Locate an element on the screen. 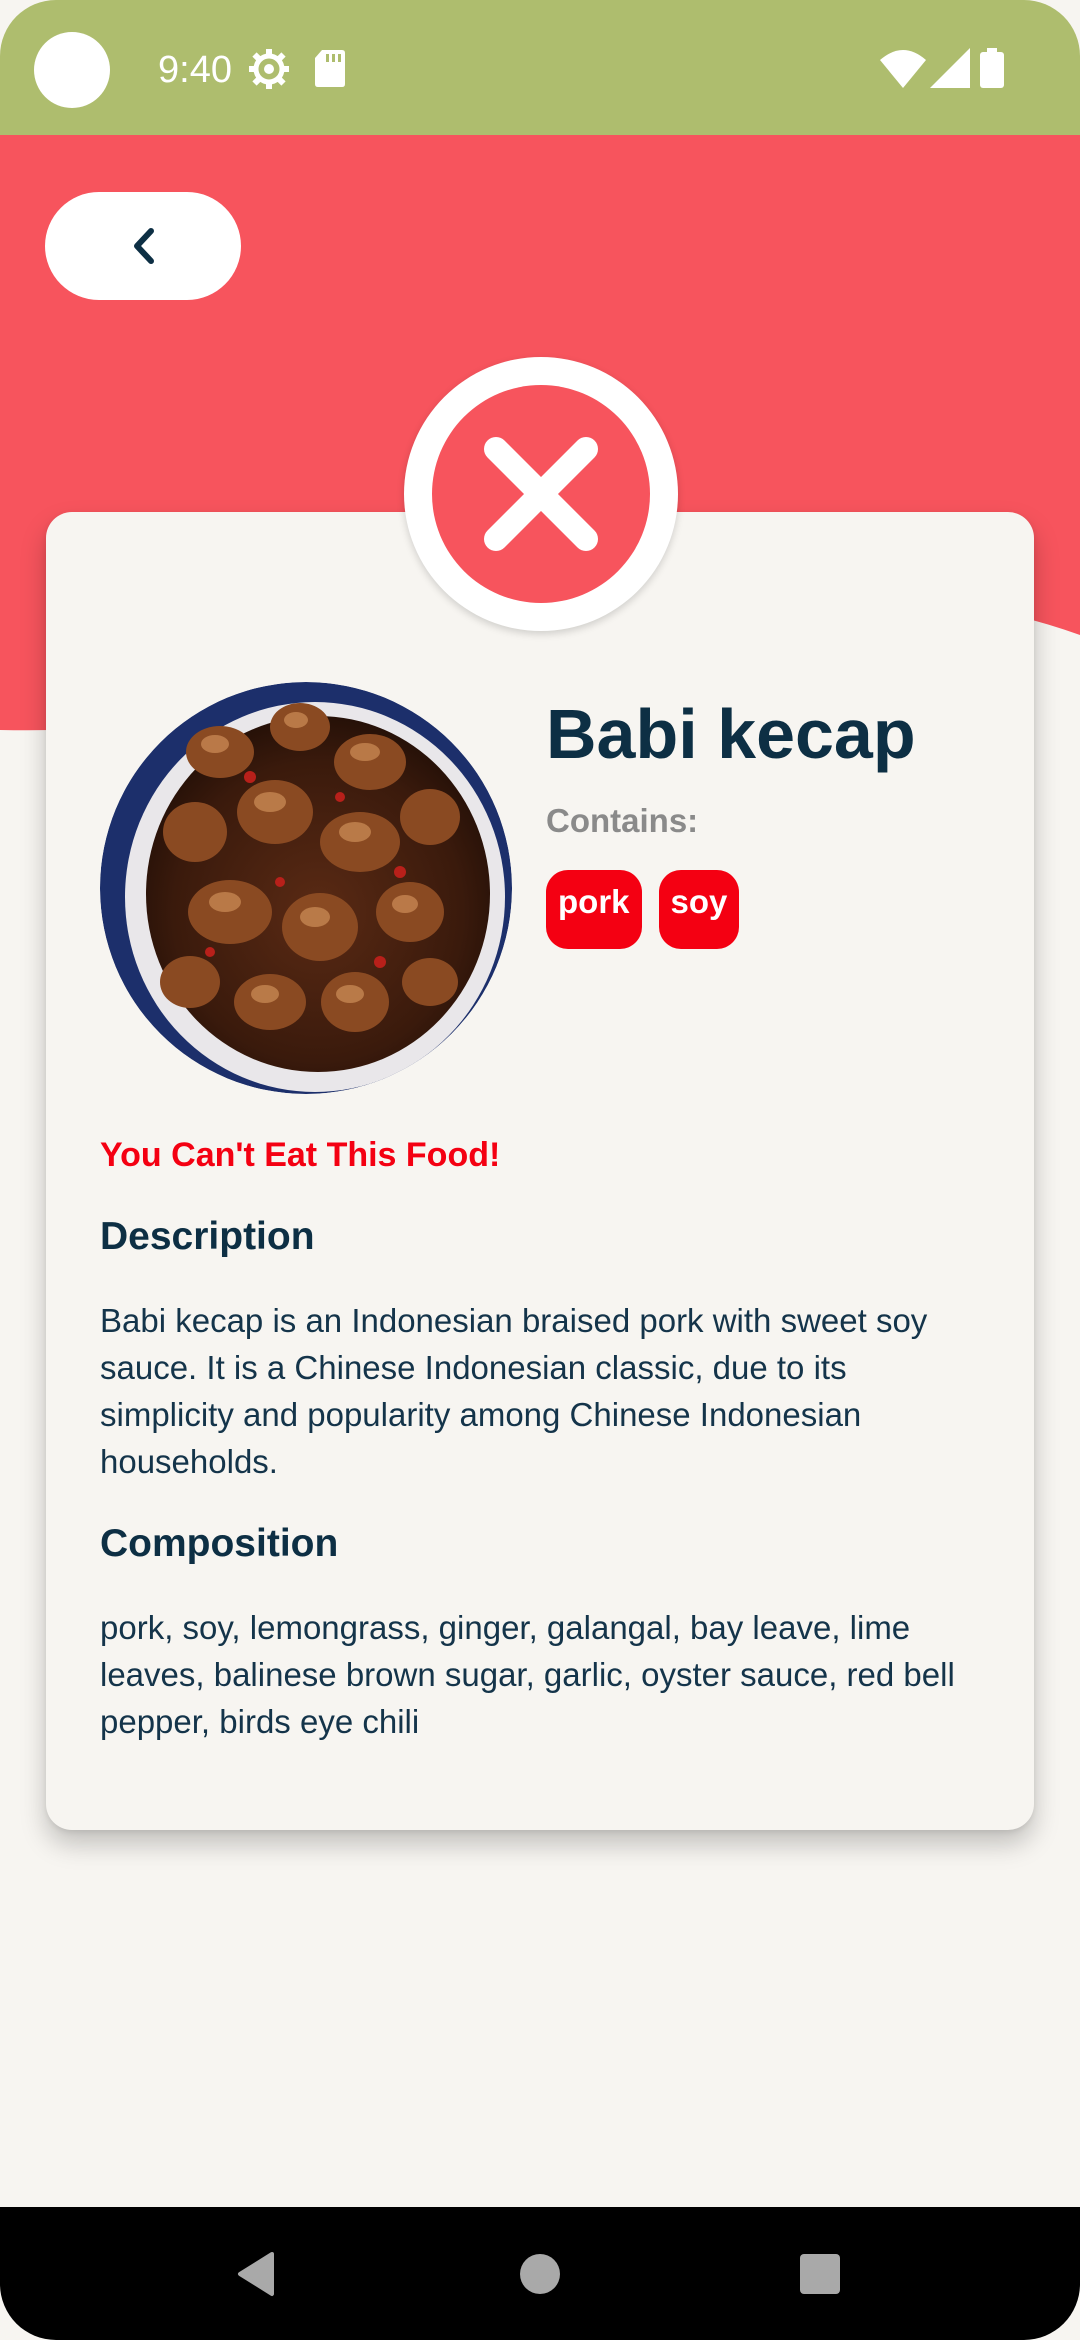 This screenshot has width=1080, height=2340. navigation-bar is located at coordinates (540, 2273).